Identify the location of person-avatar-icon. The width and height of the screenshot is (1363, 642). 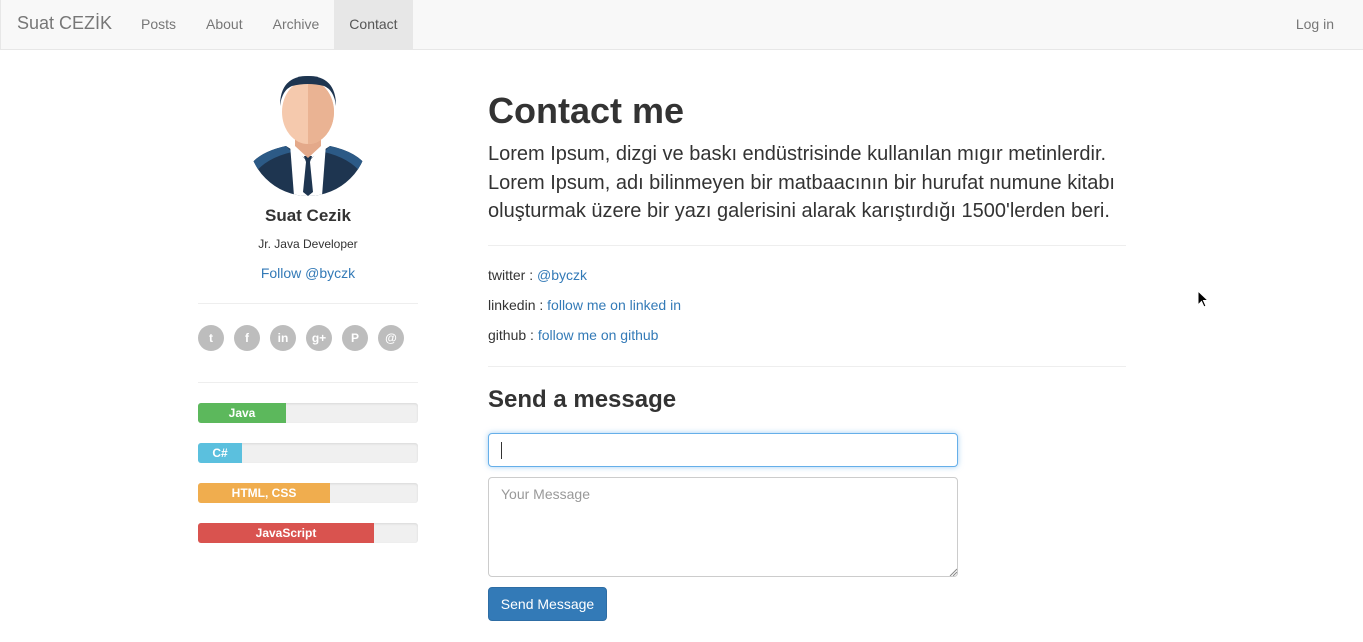
(308, 136).